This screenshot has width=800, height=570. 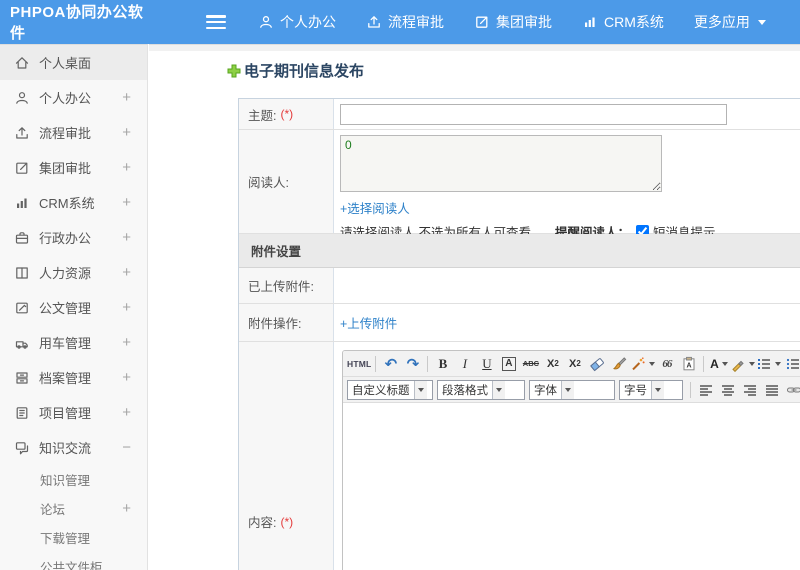 What do you see at coordinates (73, 377) in the screenshot?
I see `sidebar-item-archives: 档案管理 +` at bounding box center [73, 377].